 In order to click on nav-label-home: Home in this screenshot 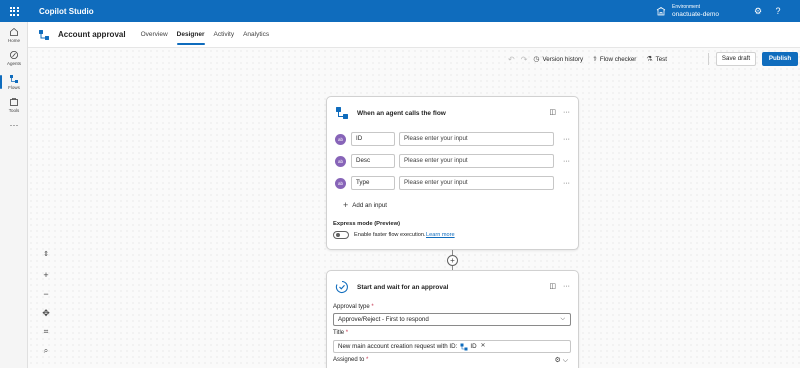, I will do `click(13, 40)`.